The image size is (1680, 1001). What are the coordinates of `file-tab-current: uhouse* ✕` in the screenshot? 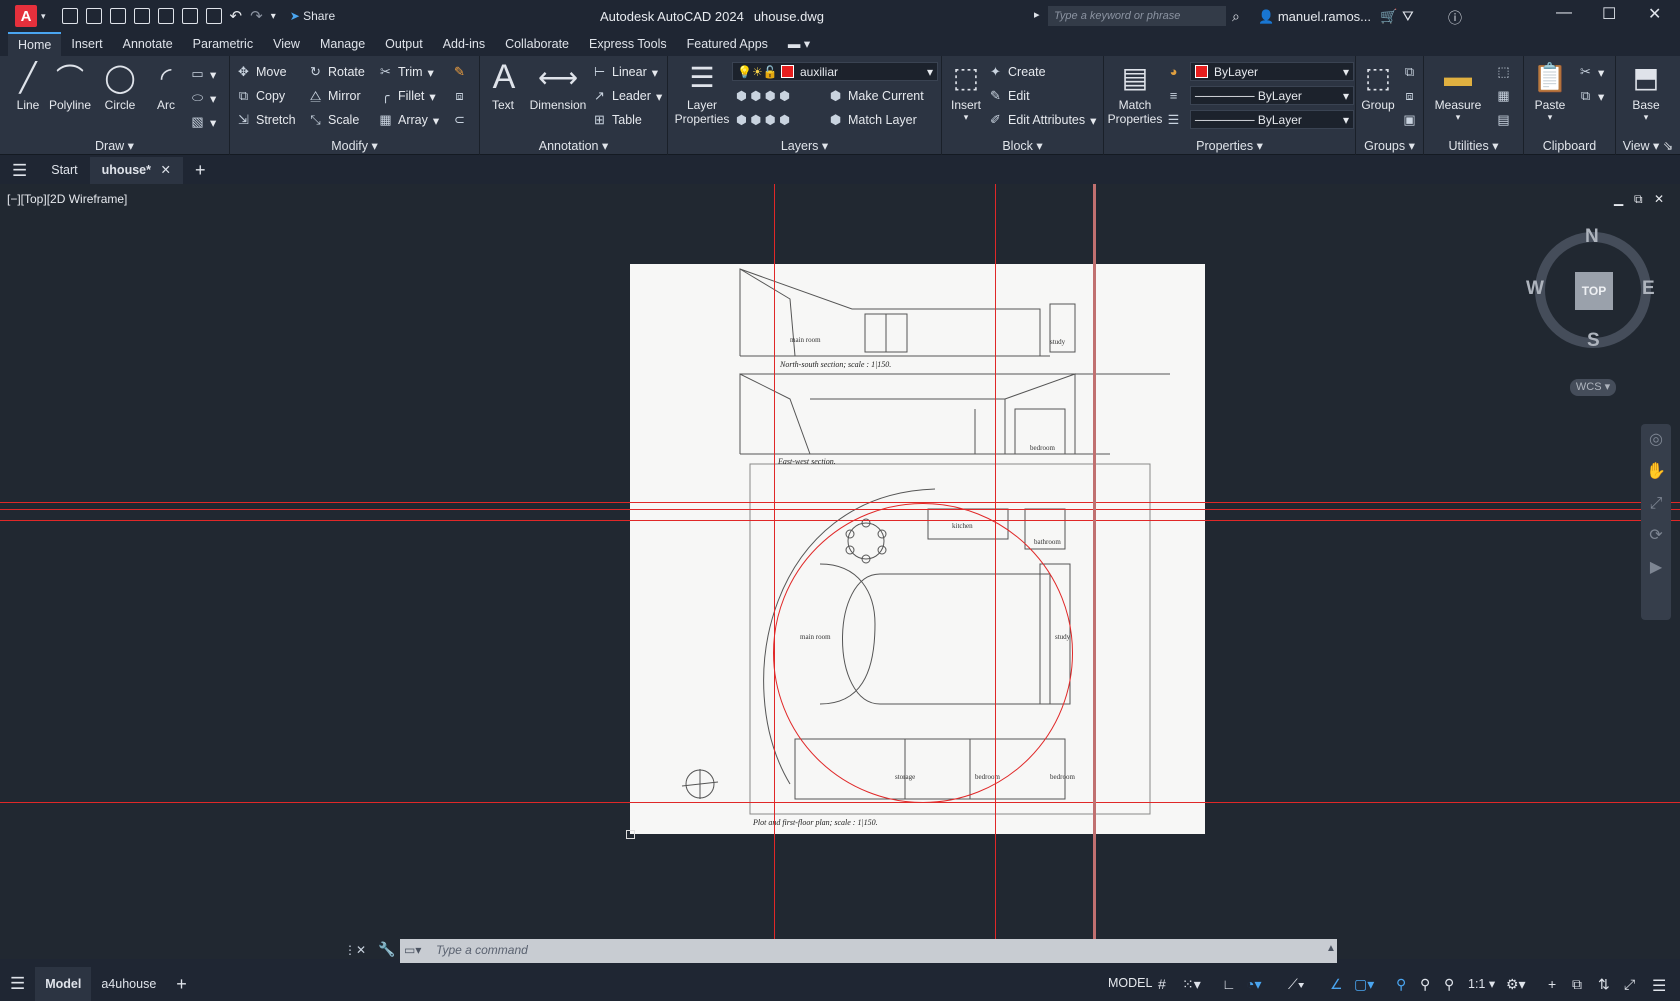 It's located at (136, 170).